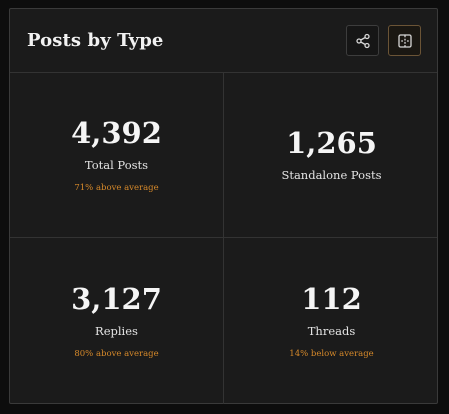 The width and height of the screenshot is (449, 414). What do you see at coordinates (116, 331) in the screenshot?
I see `stat-label: Replies` at bounding box center [116, 331].